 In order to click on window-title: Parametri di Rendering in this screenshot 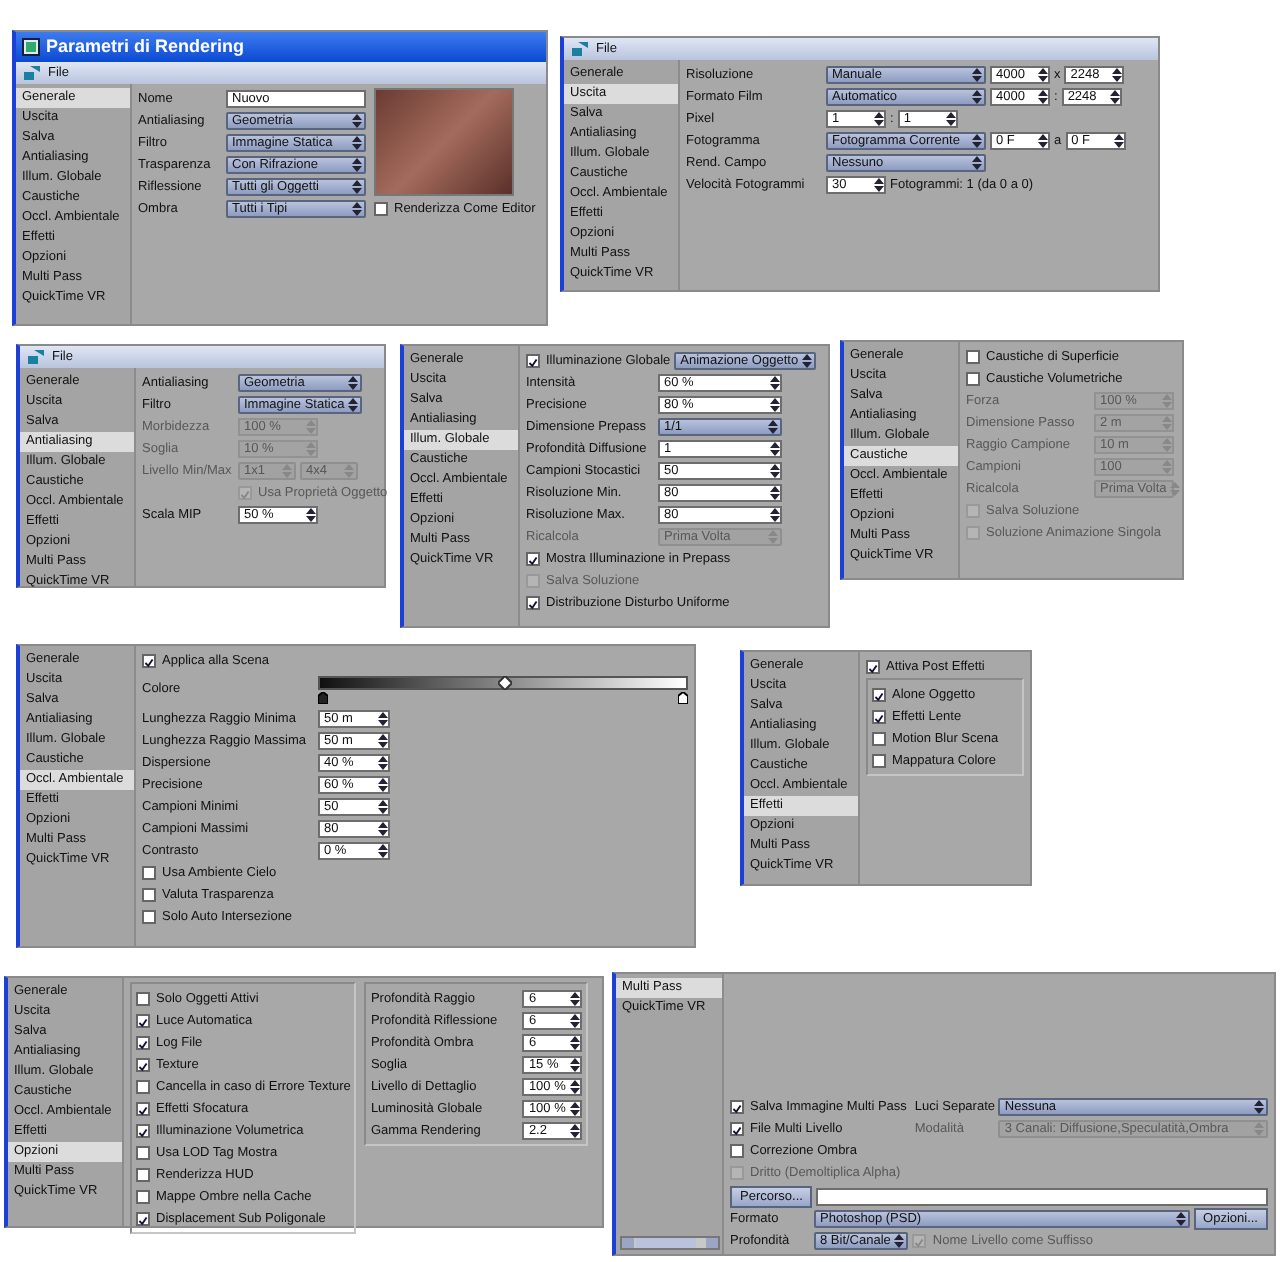, I will do `click(145, 47)`.